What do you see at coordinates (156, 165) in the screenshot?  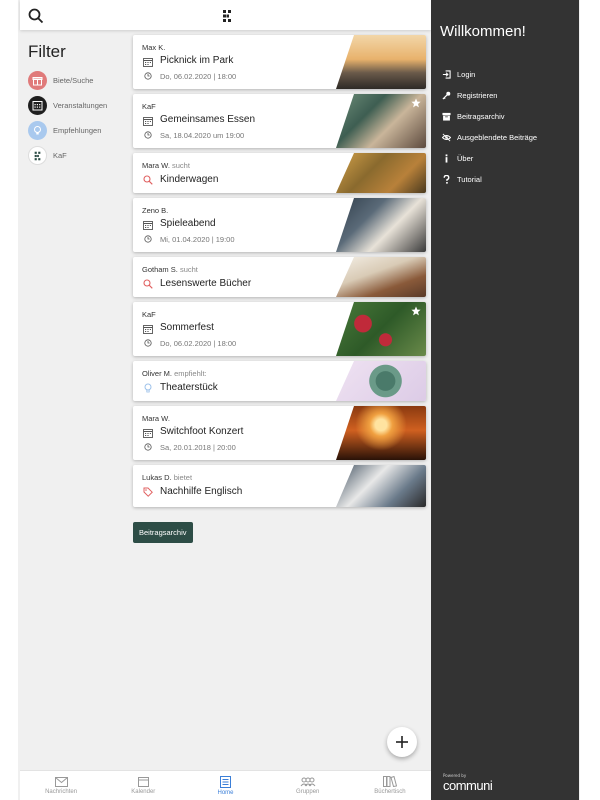 I see `post-author: Mara W.` at bounding box center [156, 165].